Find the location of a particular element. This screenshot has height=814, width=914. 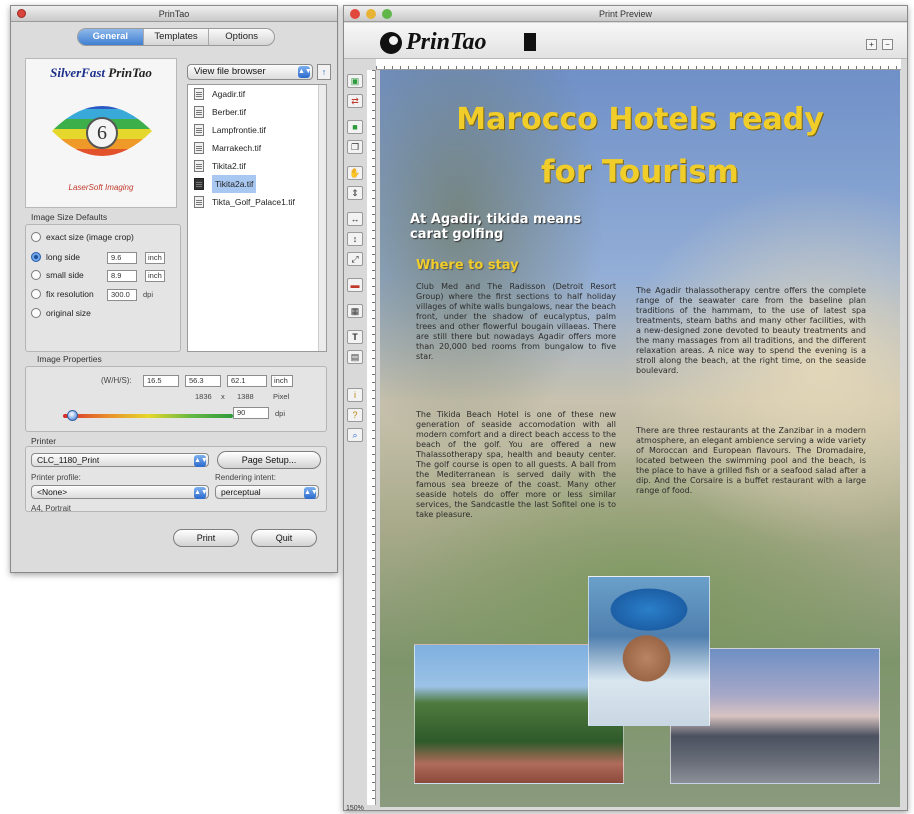

option-original-size: original size is located at coordinates (61, 313).